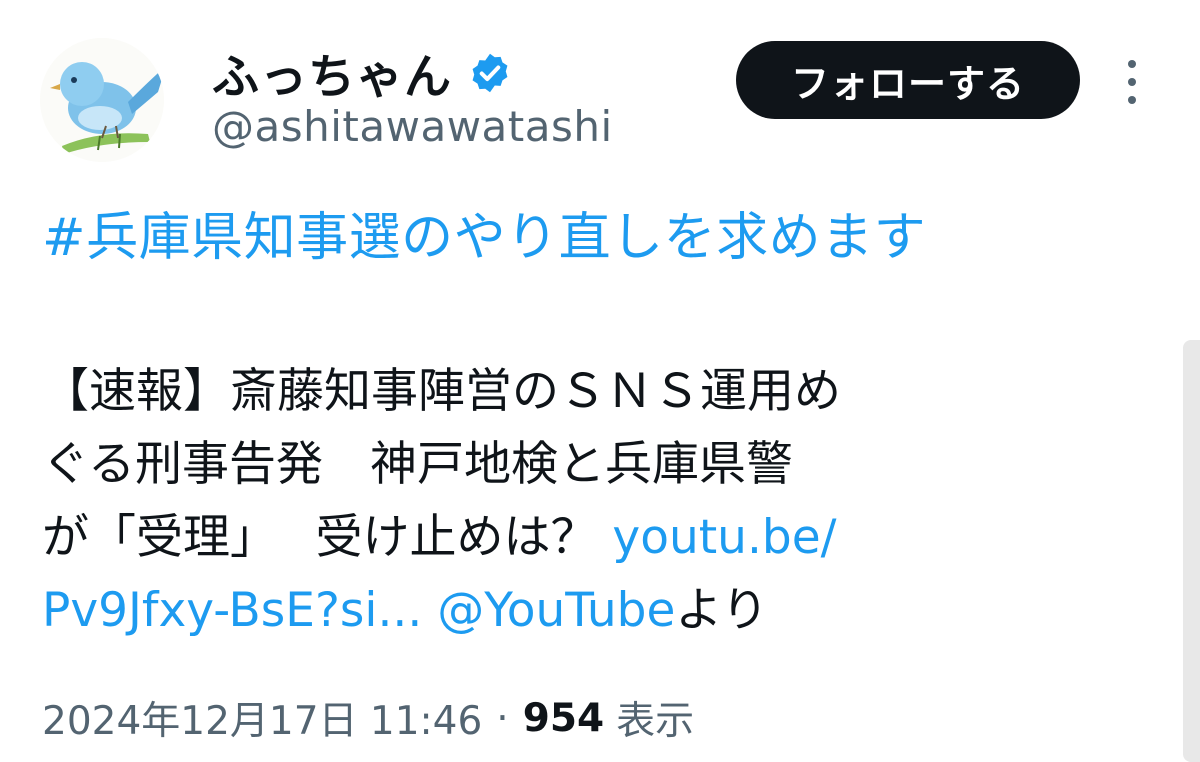  Describe the element at coordinates (262, 718) in the screenshot. I see `timestamp: 2024年12月17日 11:46` at that location.